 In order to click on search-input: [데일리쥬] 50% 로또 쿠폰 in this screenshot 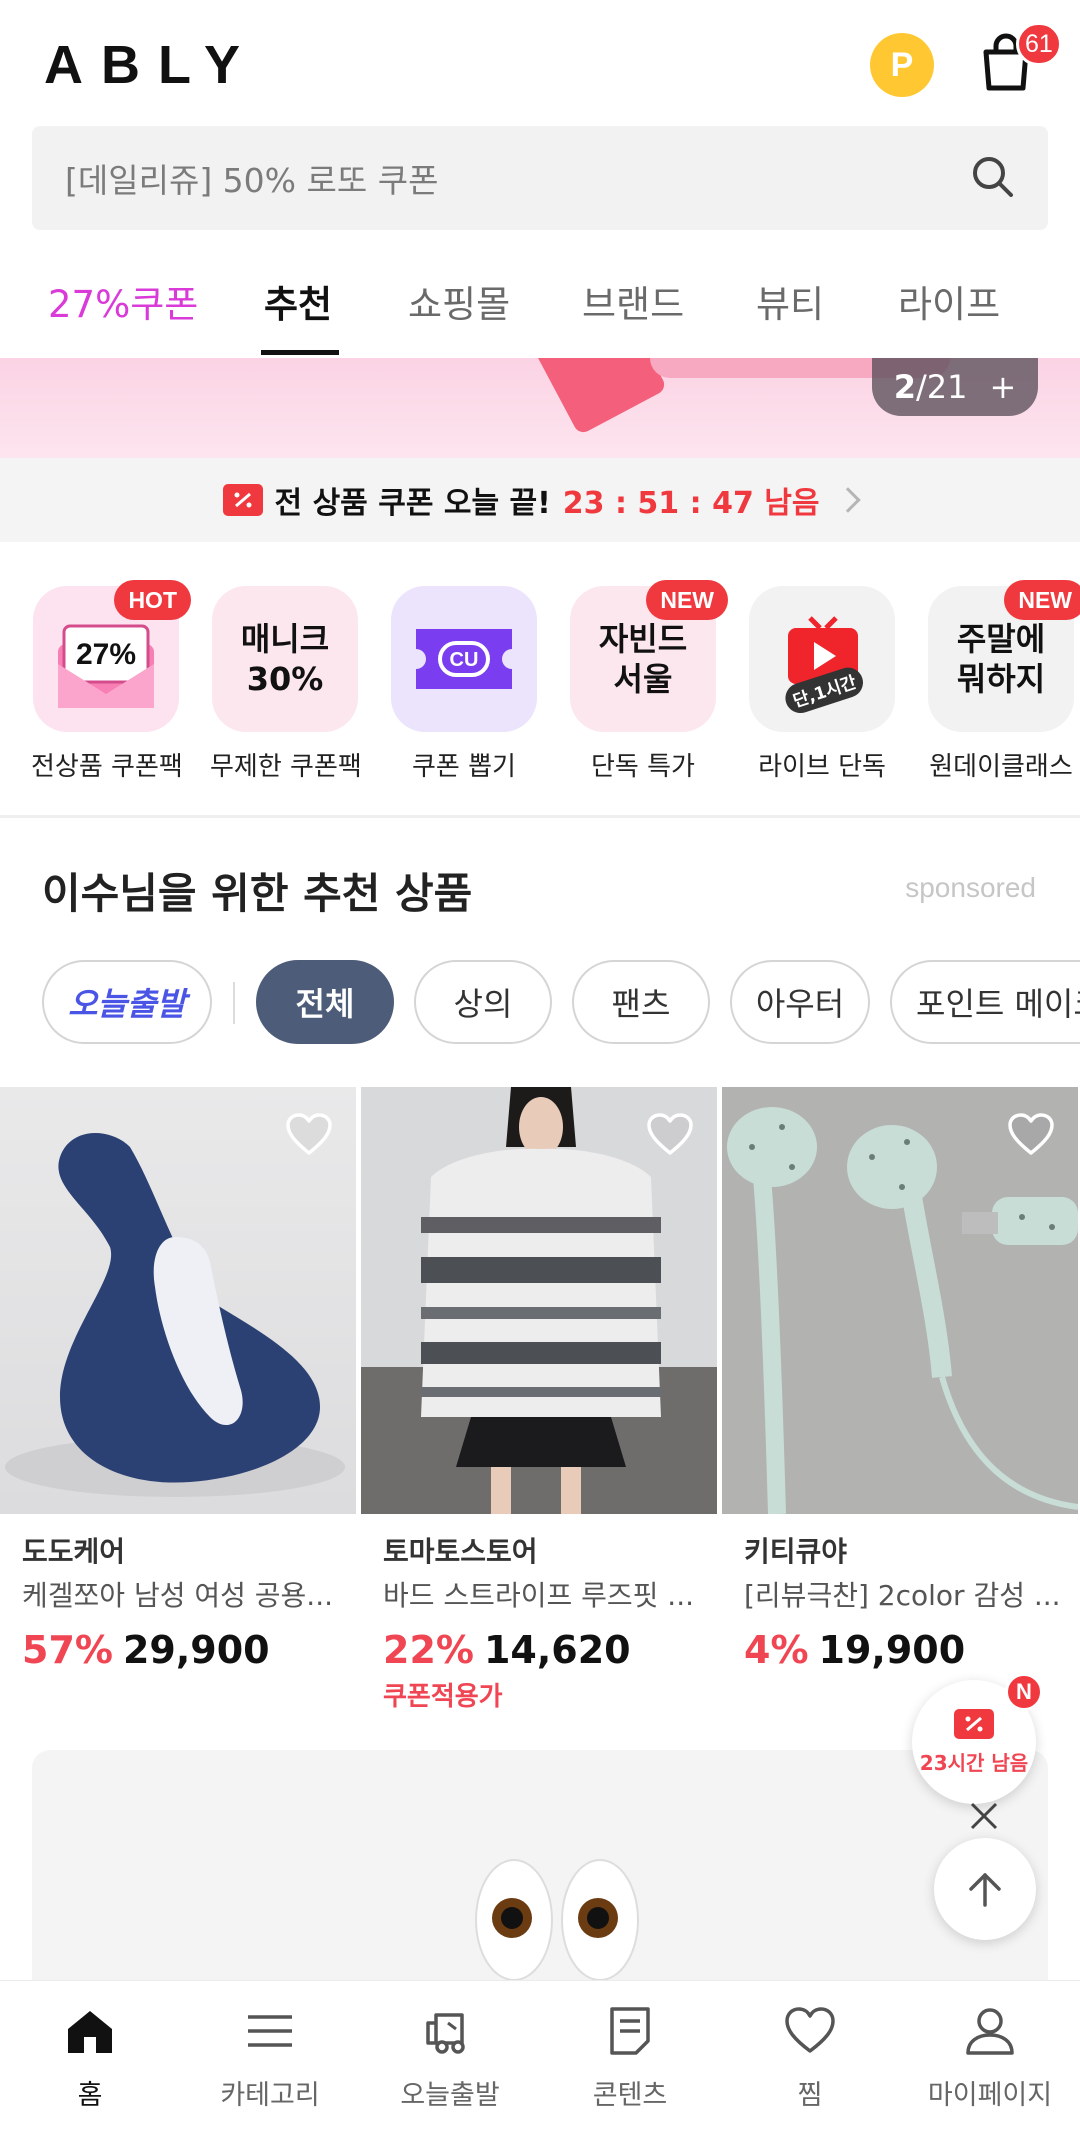, I will do `click(251, 178)`.